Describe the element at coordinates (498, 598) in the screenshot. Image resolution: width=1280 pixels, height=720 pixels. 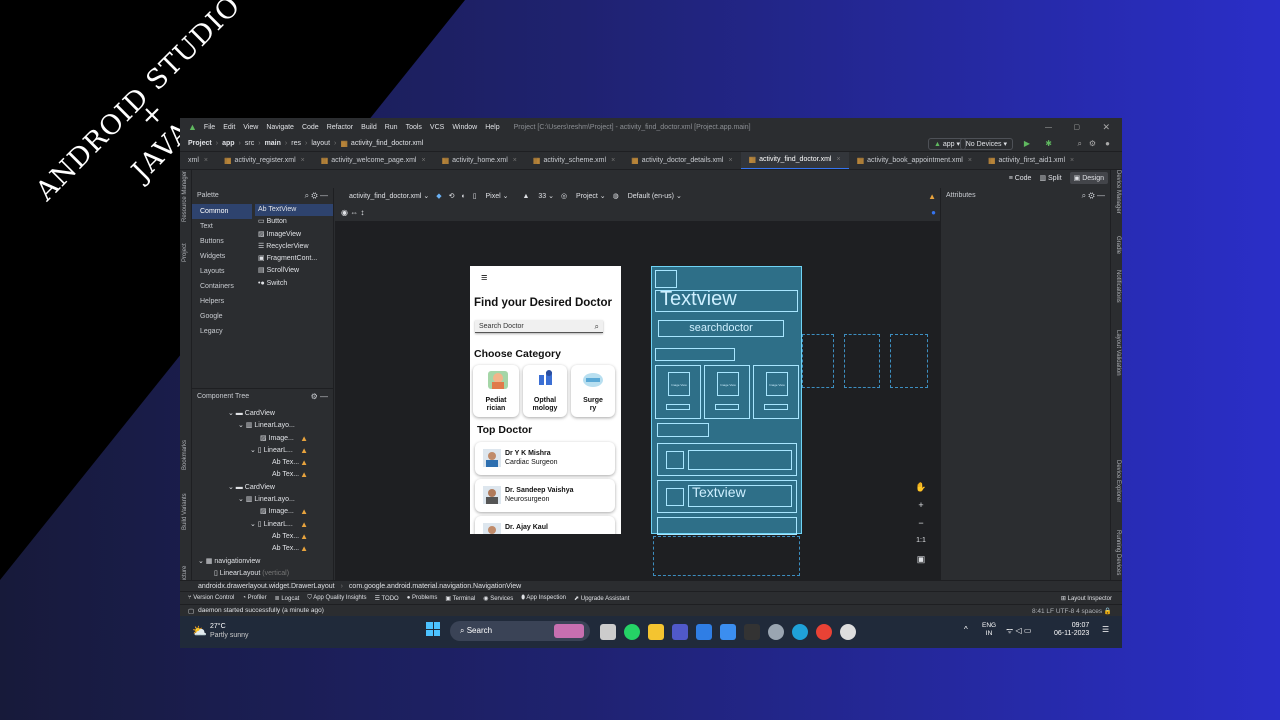
I see `services-button: ◉ Services` at that location.